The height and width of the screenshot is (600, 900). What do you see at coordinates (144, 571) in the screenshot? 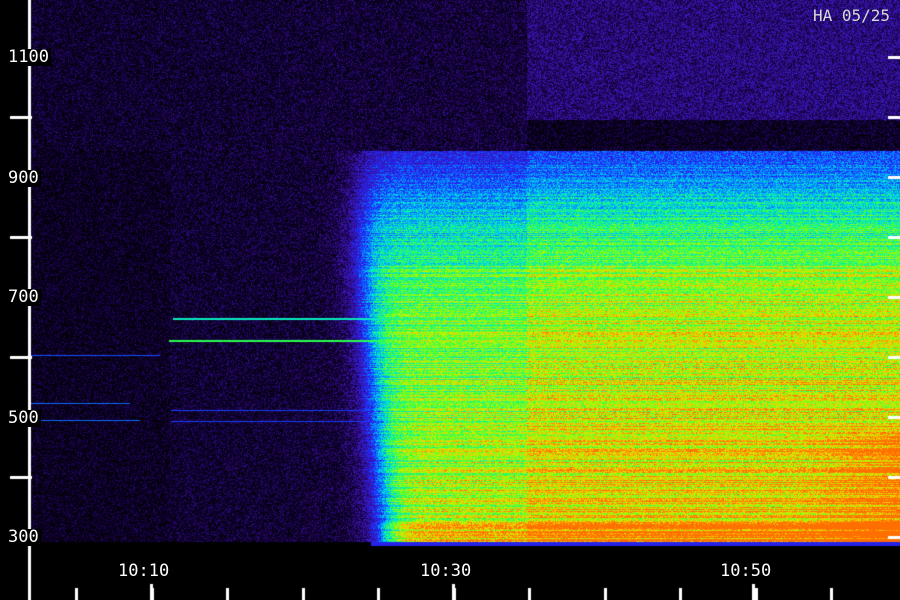
I see `x-tick-label-1010: 10:10` at bounding box center [144, 571].